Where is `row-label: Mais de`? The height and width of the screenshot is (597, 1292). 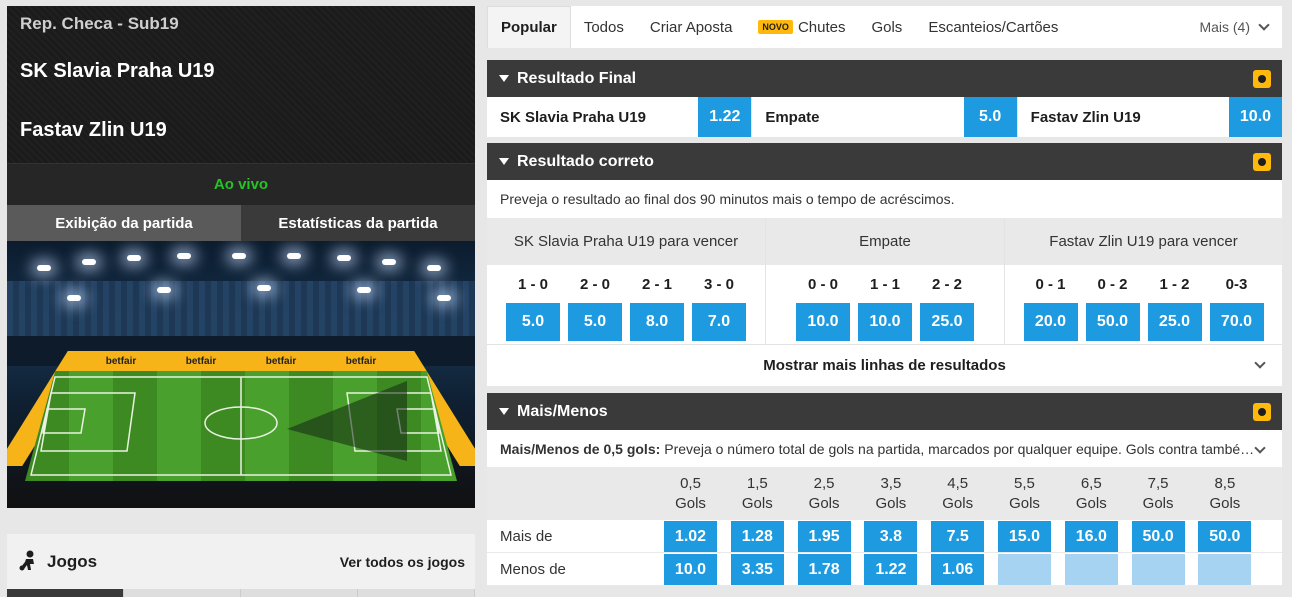 row-label: Mais de is located at coordinates (526, 536).